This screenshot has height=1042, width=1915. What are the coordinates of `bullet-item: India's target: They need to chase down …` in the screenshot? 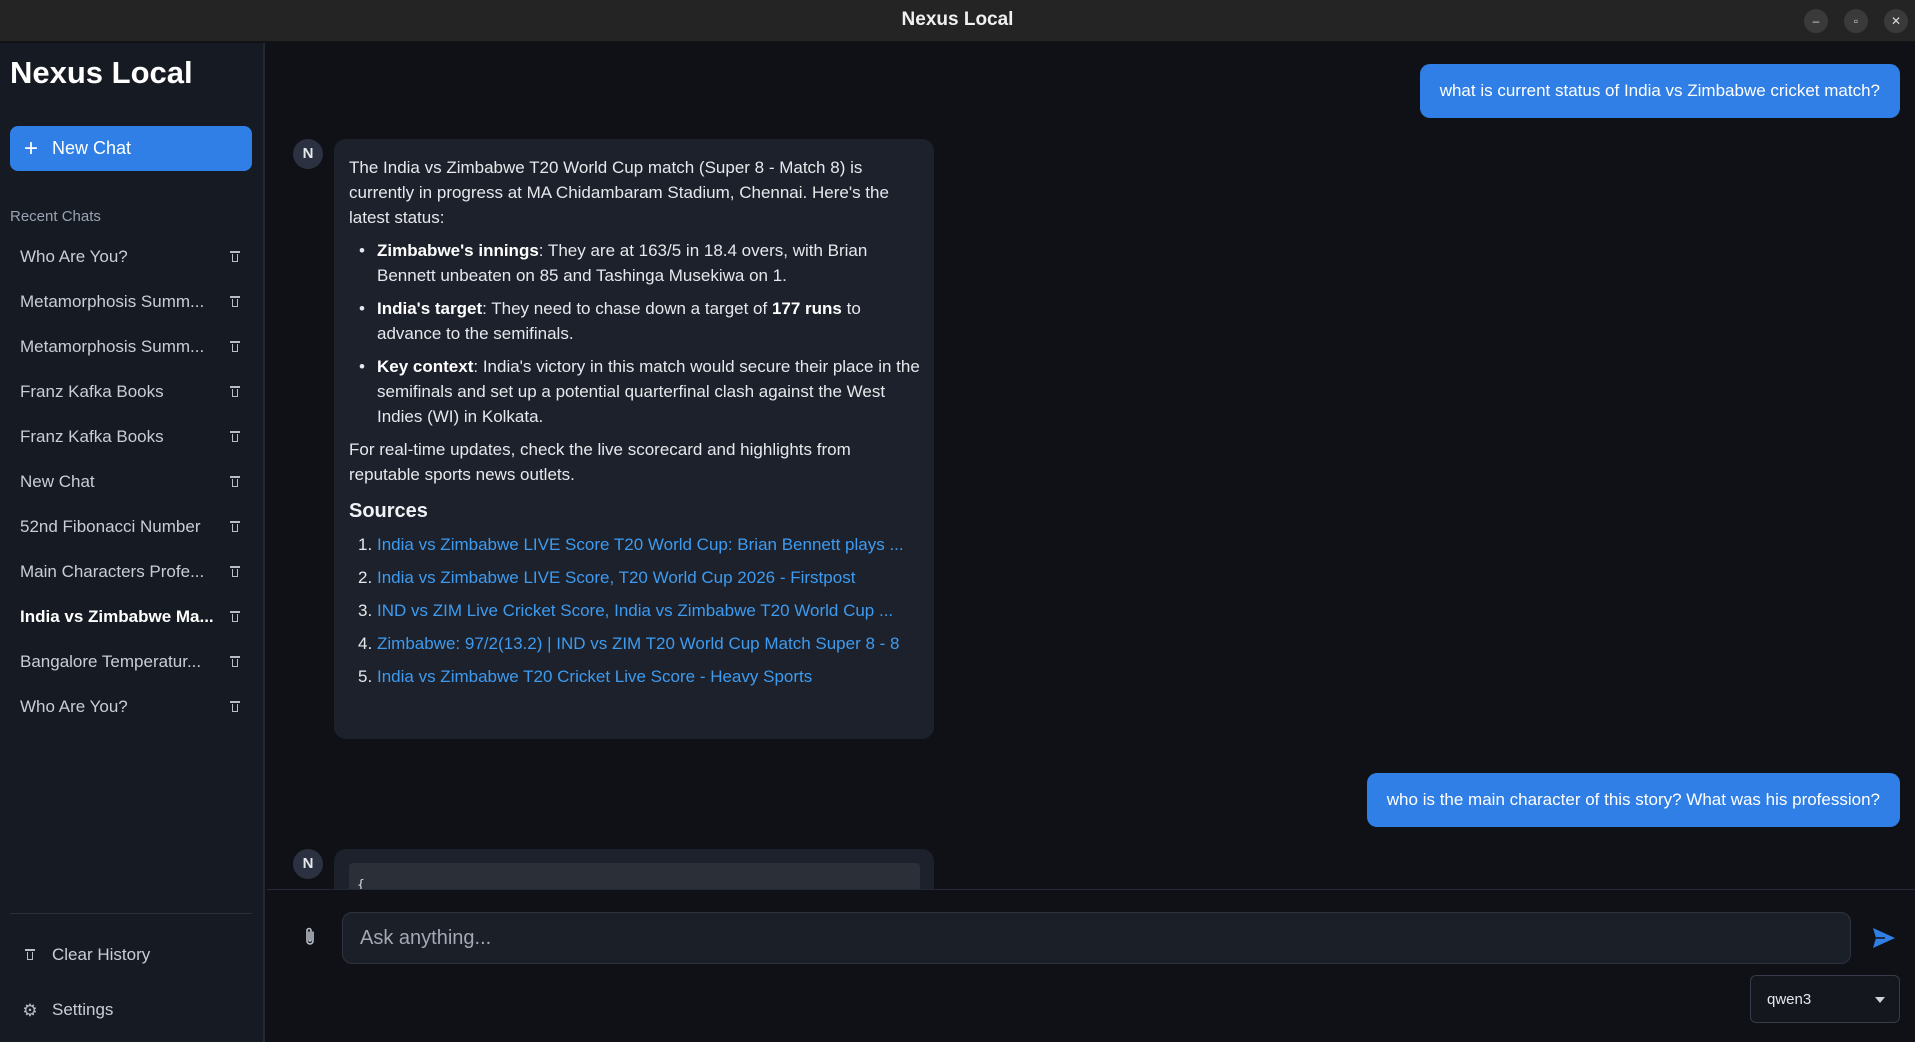 It's located at (634, 321).